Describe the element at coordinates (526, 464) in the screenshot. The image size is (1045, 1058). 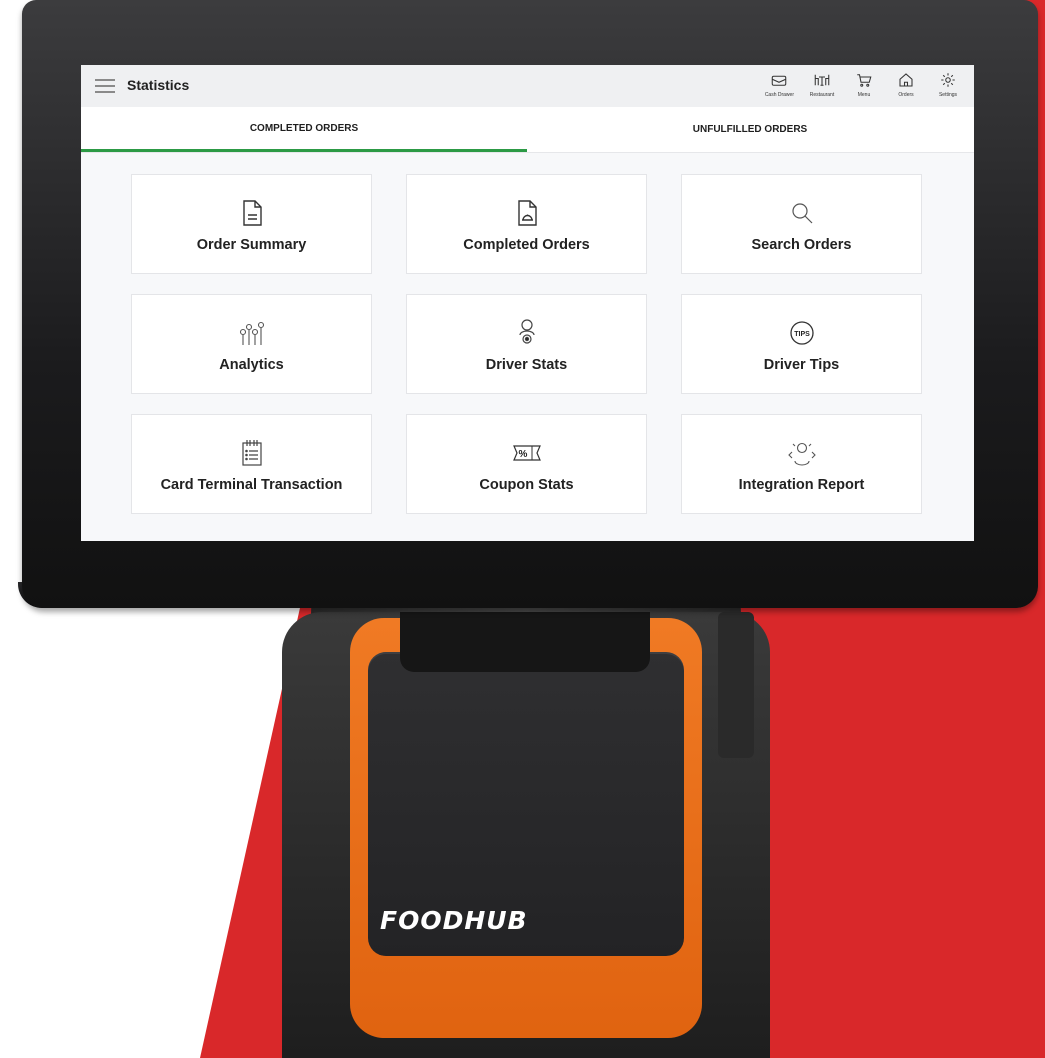
I see `coupon-stats-card: % Coupon Stats` at that location.